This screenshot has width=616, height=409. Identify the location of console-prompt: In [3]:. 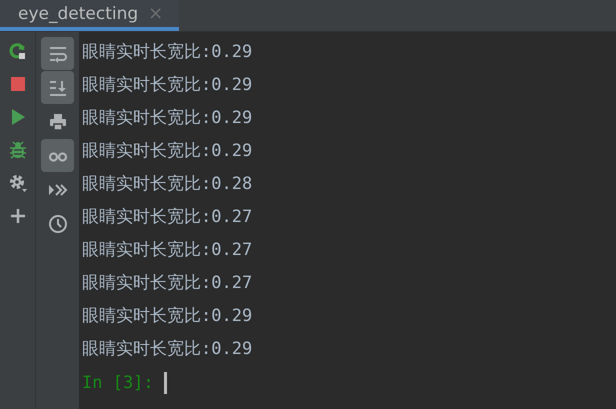
(118, 382).